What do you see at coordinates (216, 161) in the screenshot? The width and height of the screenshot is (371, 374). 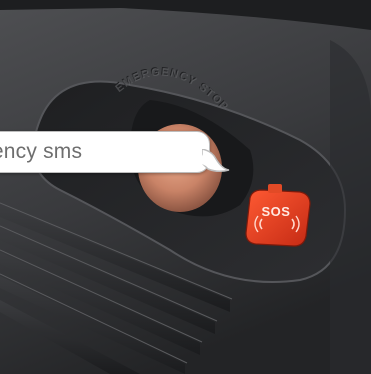 I see `chat-bubble-tail` at bounding box center [216, 161].